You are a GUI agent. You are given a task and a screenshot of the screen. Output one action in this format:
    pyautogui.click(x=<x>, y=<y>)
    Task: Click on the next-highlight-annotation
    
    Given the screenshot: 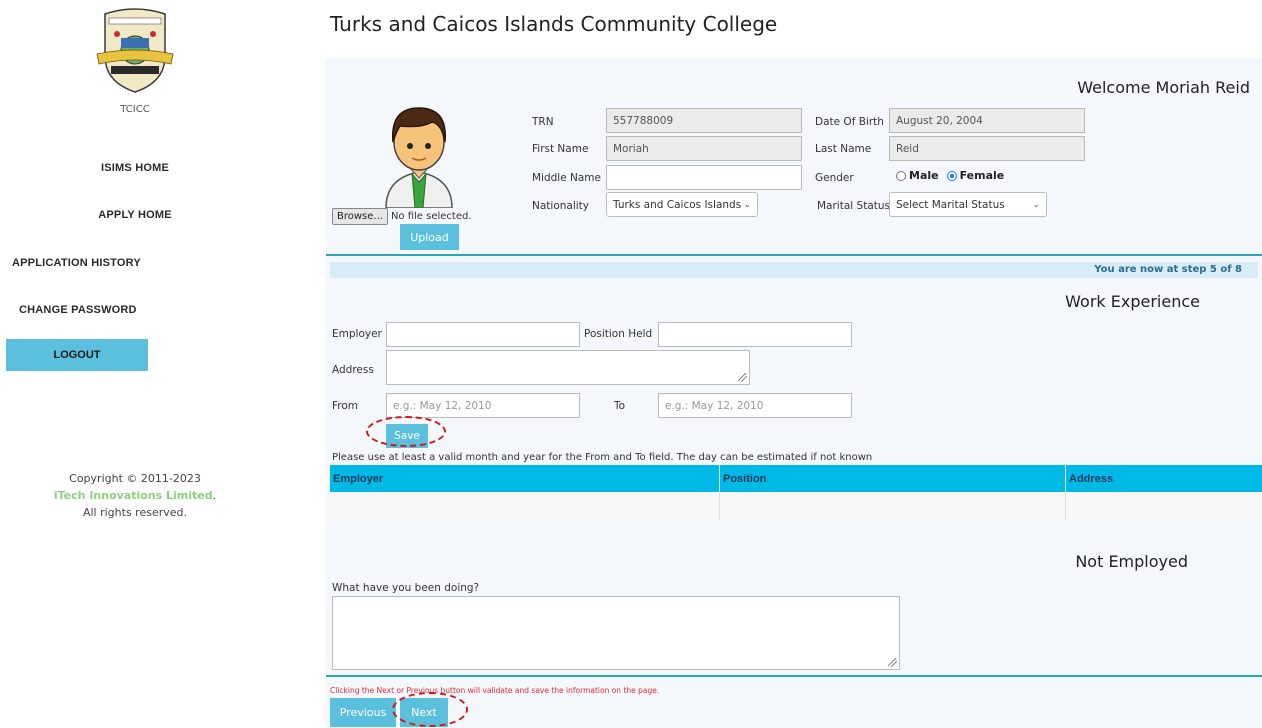 What is the action you would take?
    pyautogui.click(x=430, y=709)
    